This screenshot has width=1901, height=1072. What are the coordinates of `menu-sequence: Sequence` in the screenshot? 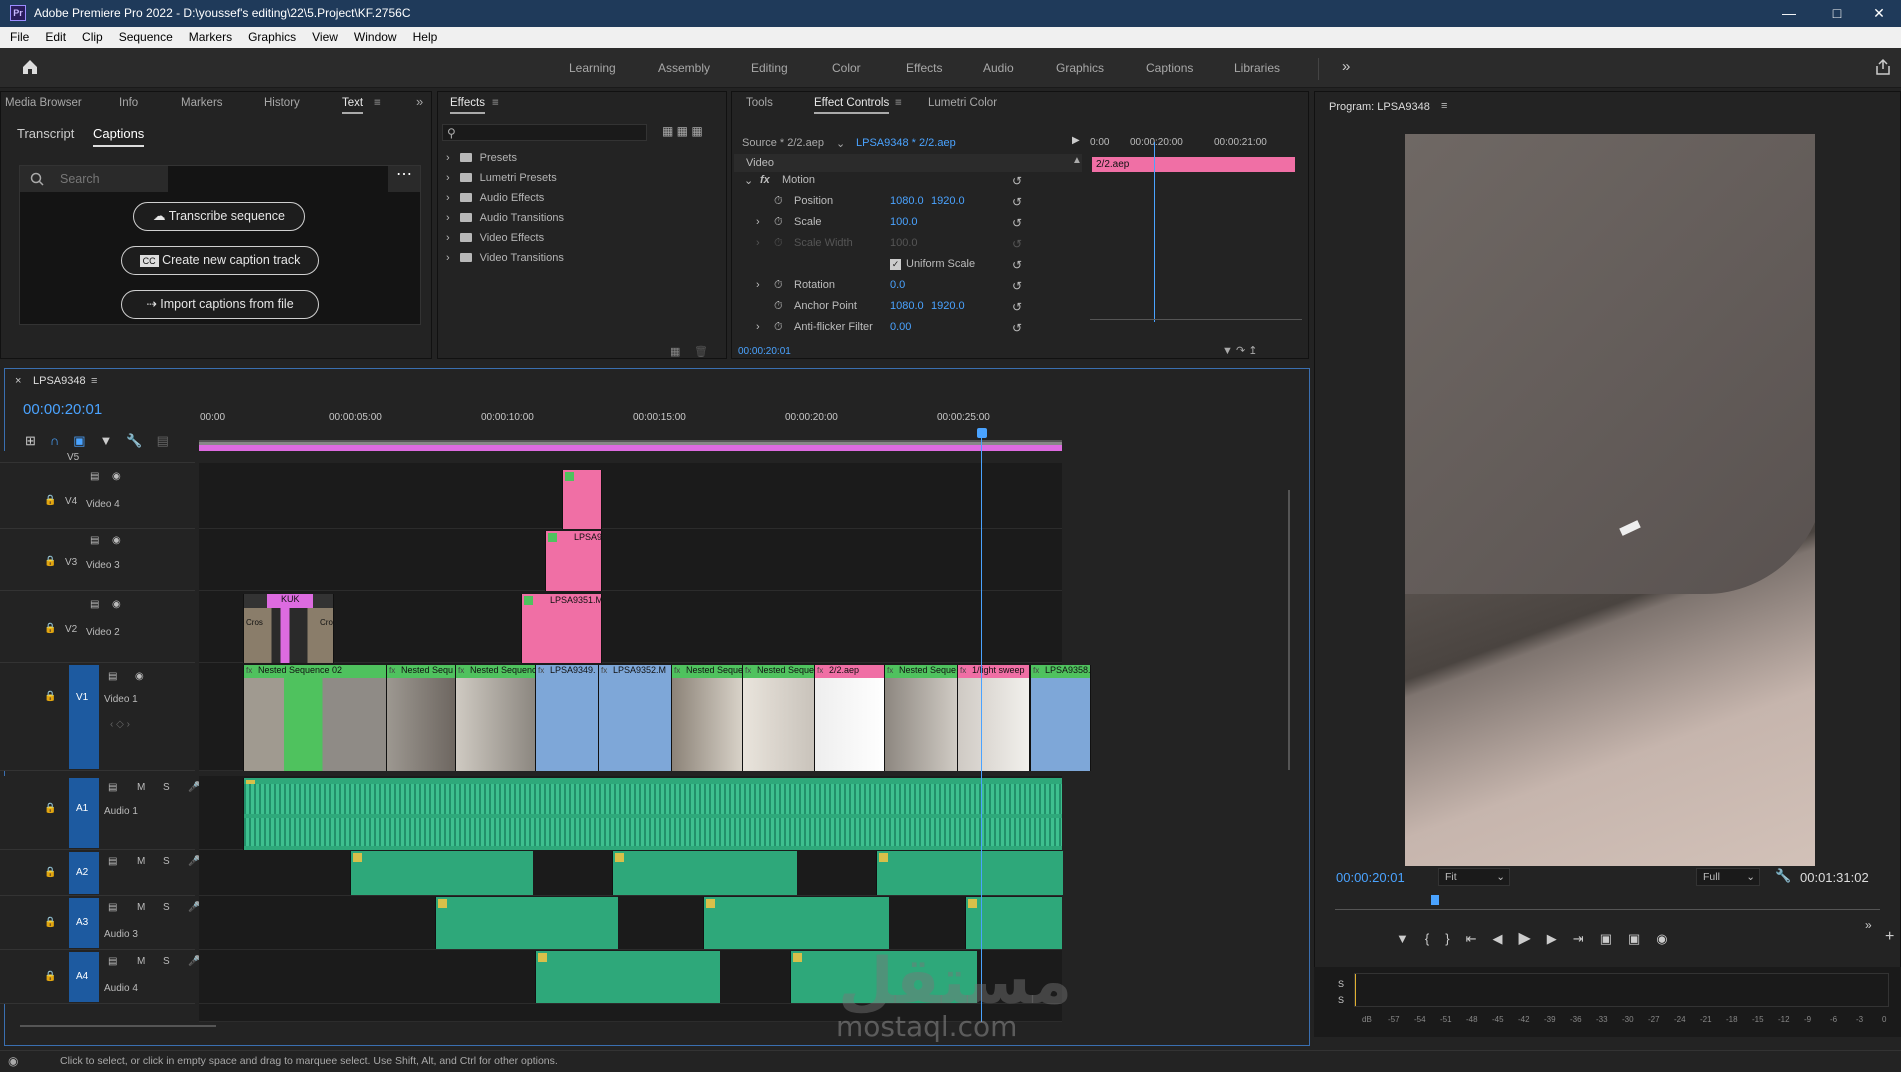 It's located at (144, 35).